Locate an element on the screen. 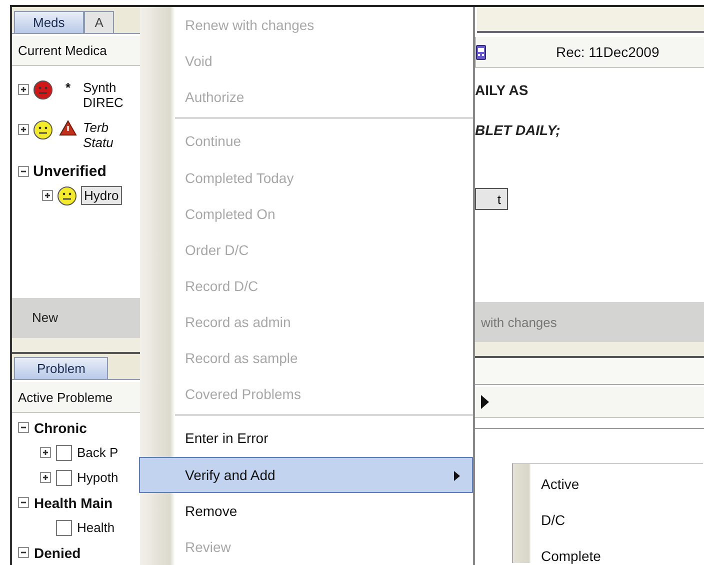 This screenshot has width=704, height=565. group-label: Chronic is located at coordinates (60, 428).